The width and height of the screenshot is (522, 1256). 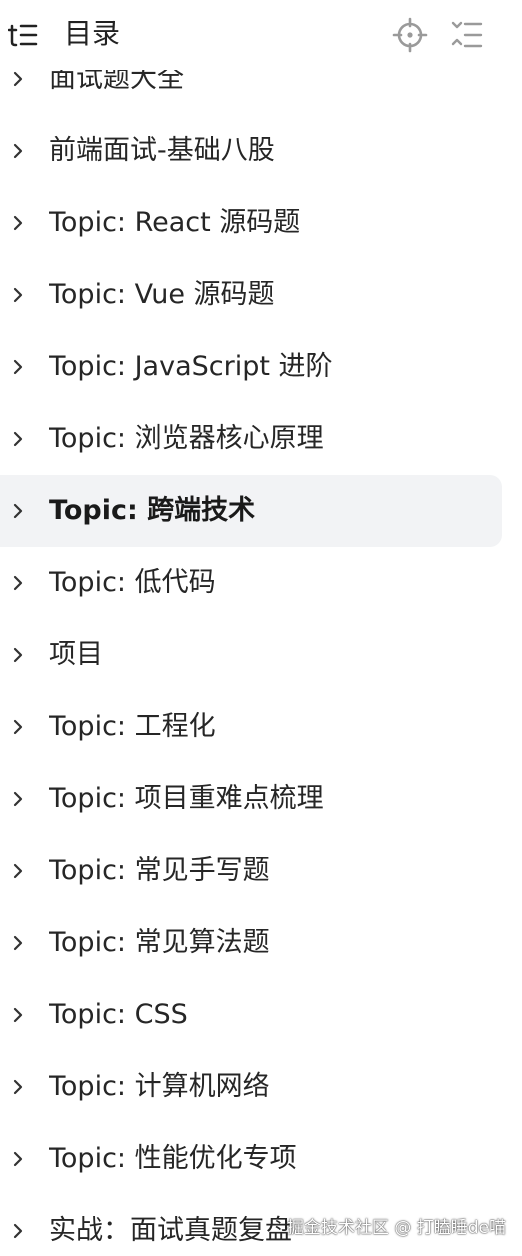 What do you see at coordinates (186, 798) in the screenshot?
I see `toc-item-label: Topic: 项目重难点梳理` at bounding box center [186, 798].